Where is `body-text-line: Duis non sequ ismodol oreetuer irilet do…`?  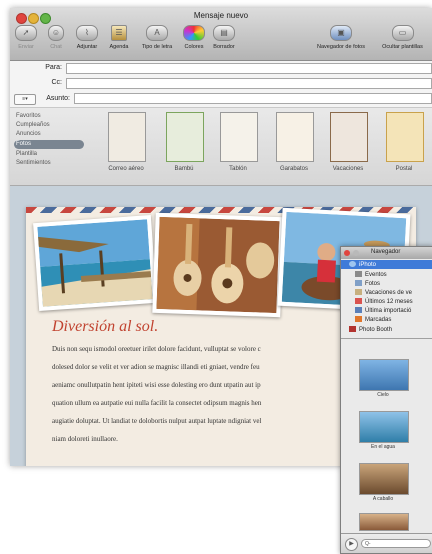
body-text-line: Duis non sequ ismodol oreetuer irilet do… is located at coordinates (156, 349).